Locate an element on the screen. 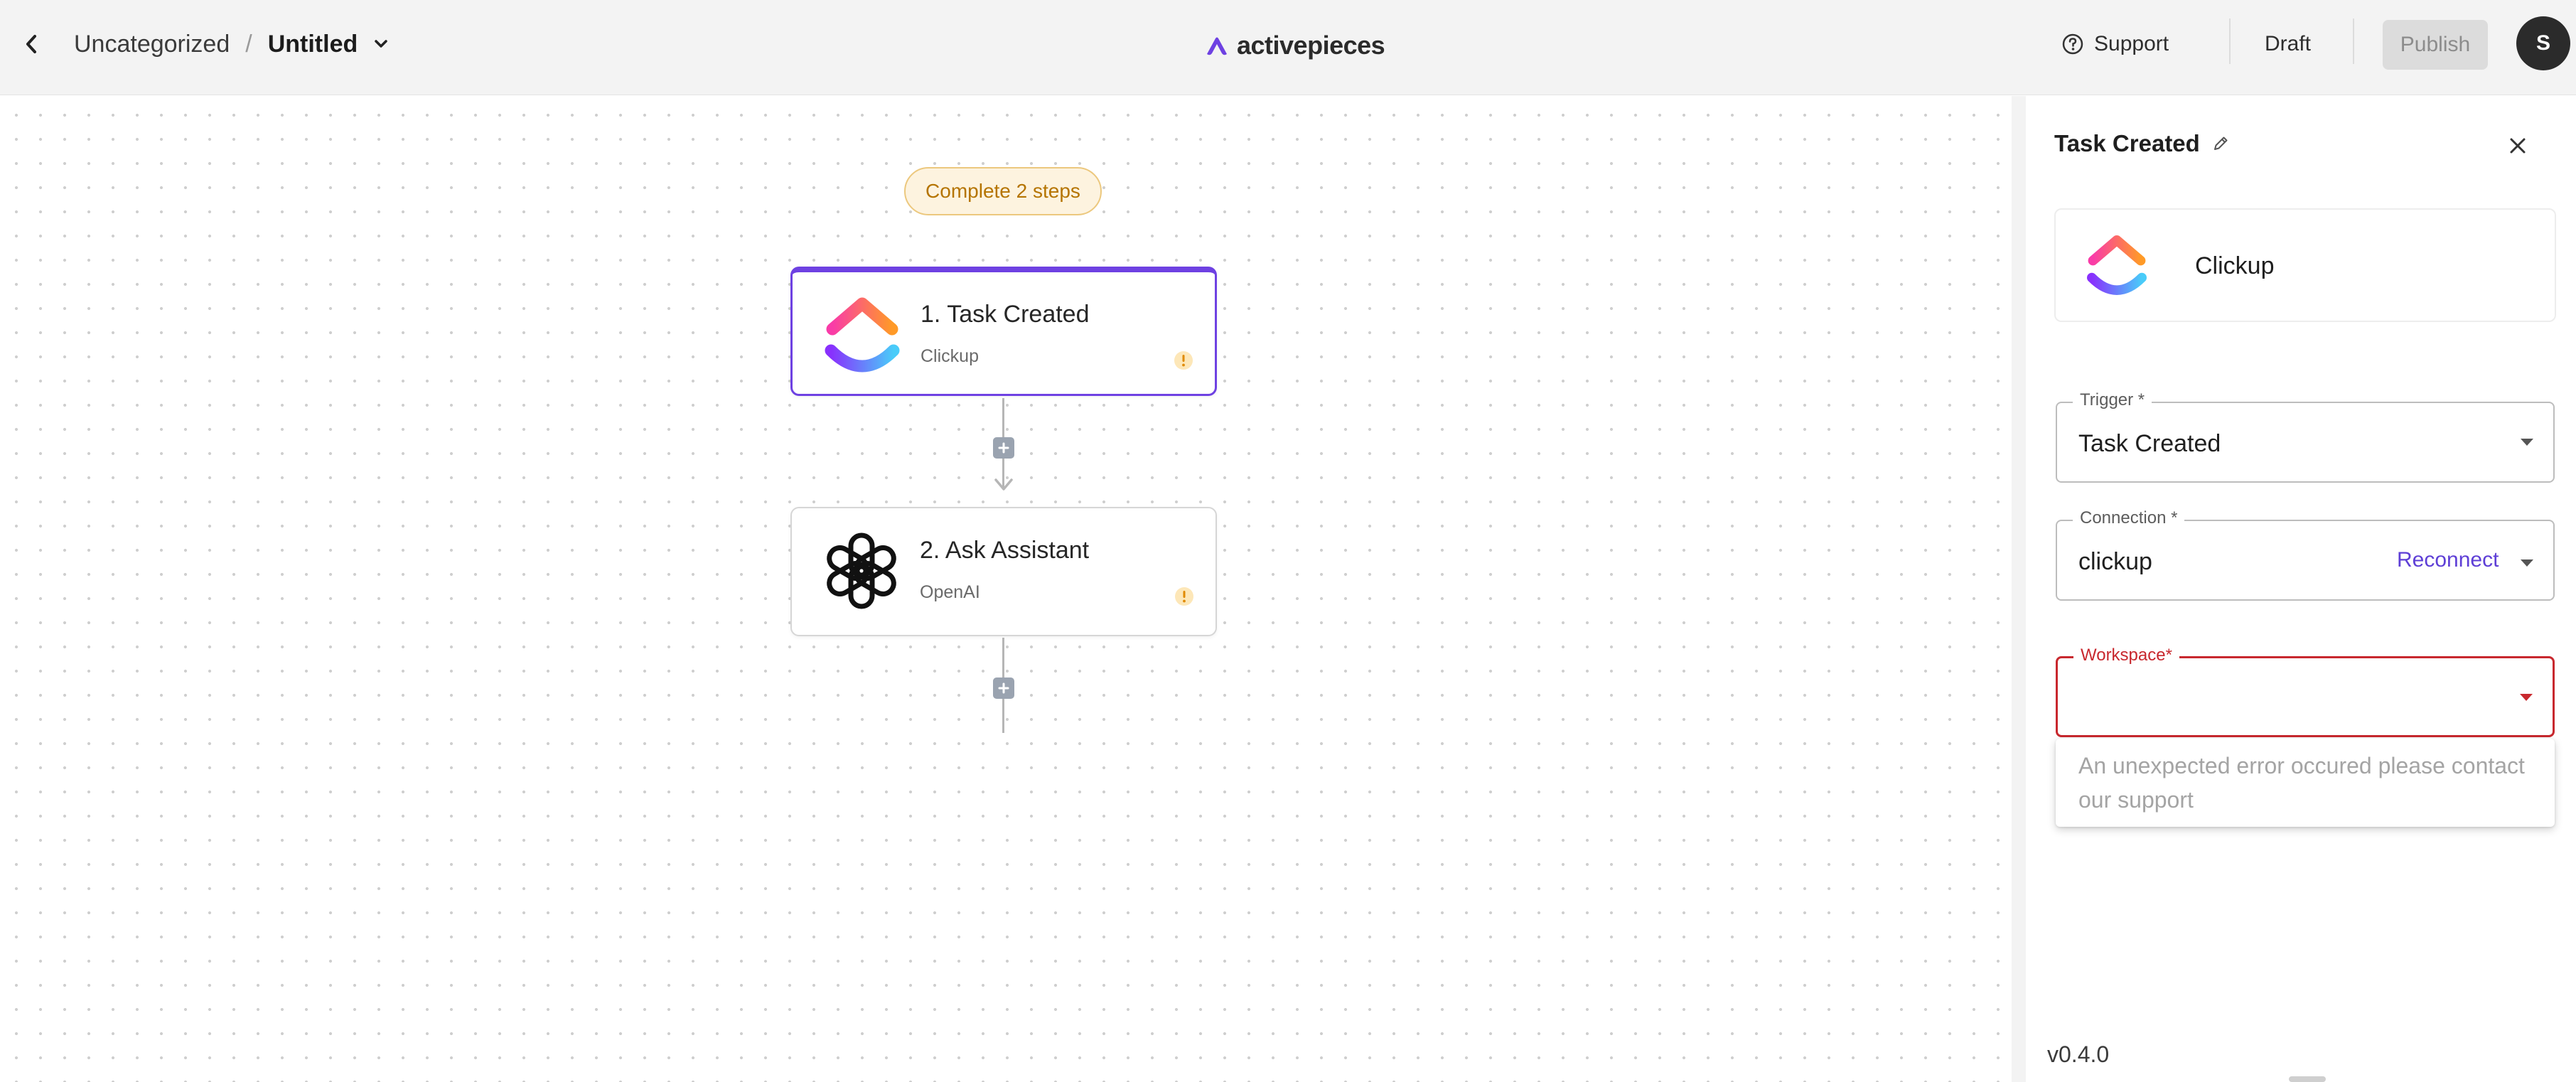 The height and width of the screenshot is (1082, 2576). panel-title: Task Created is located at coordinates (2142, 144).